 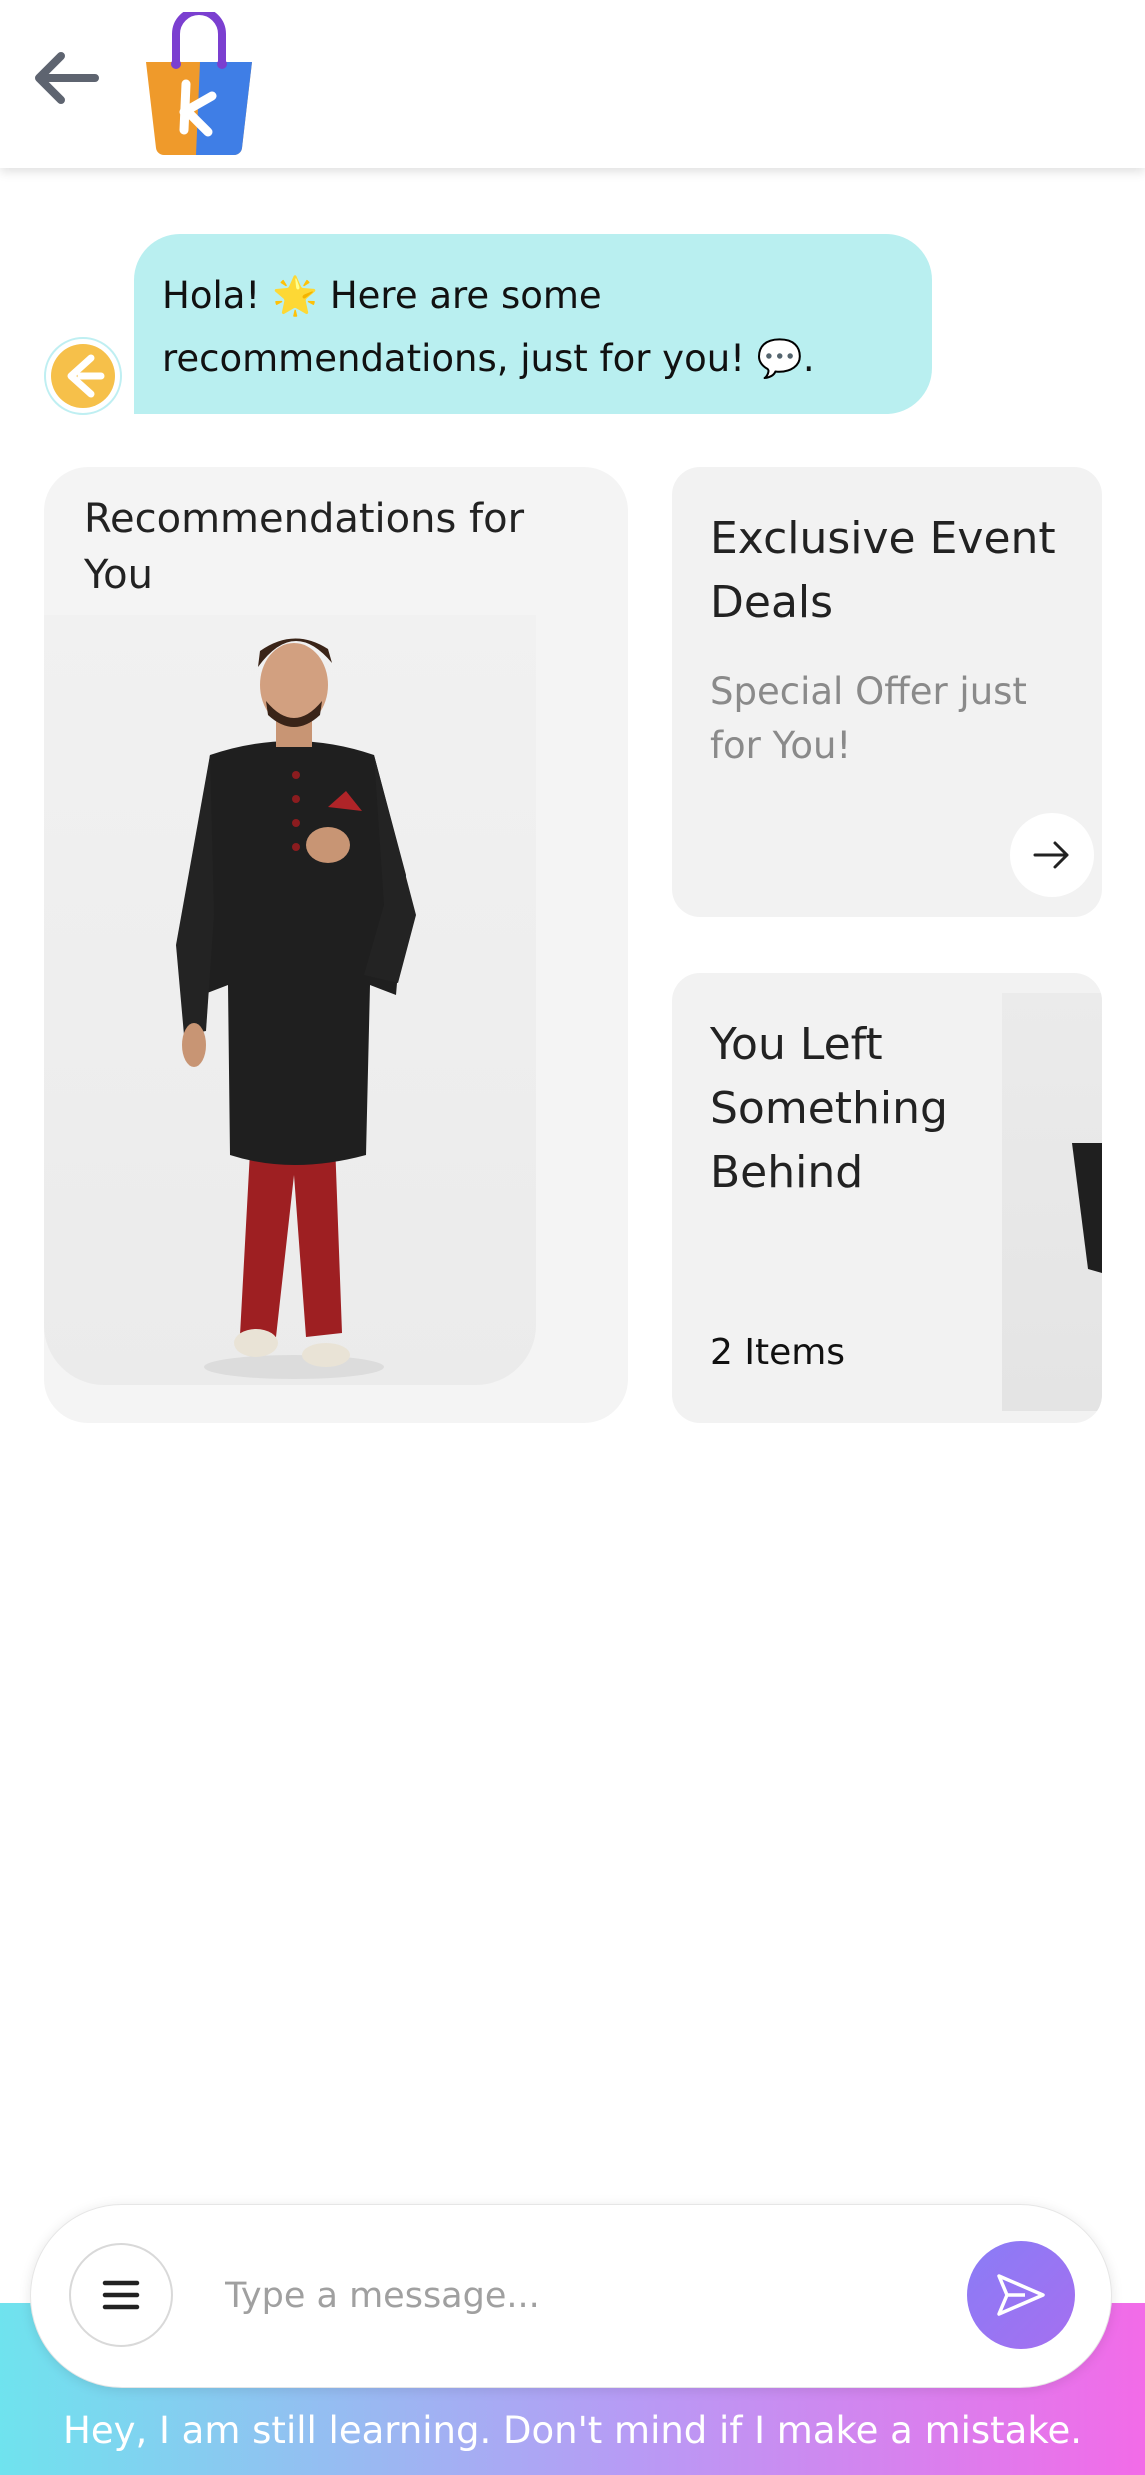 What do you see at coordinates (304, 547) in the screenshot?
I see `recommendations-title: Recommendations for You` at bounding box center [304, 547].